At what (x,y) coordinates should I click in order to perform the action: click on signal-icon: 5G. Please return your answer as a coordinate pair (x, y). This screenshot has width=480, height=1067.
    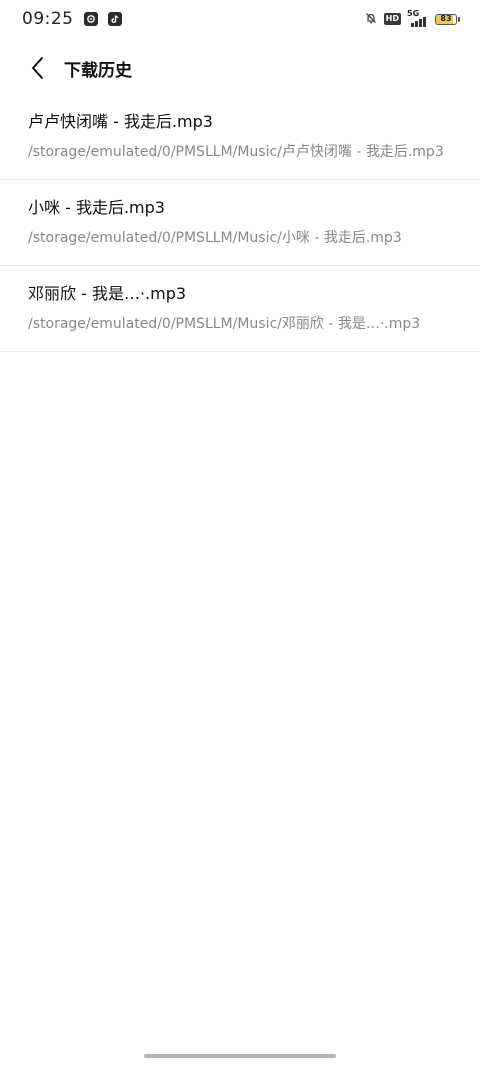
    Looking at the image, I should click on (418, 18).